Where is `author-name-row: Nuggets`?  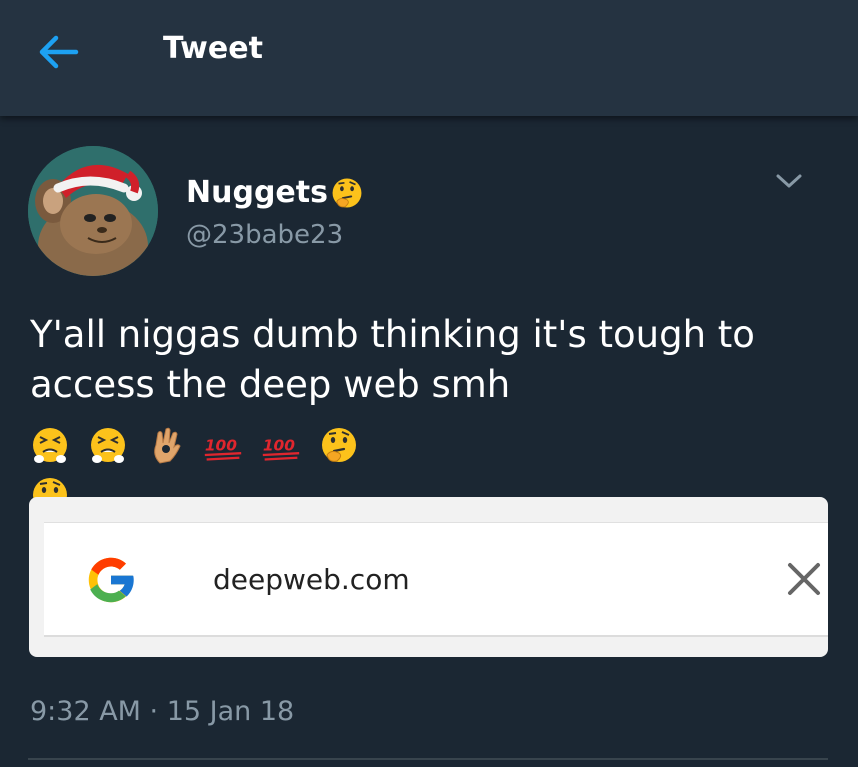
author-name-row: Nuggets is located at coordinates (278, 192).